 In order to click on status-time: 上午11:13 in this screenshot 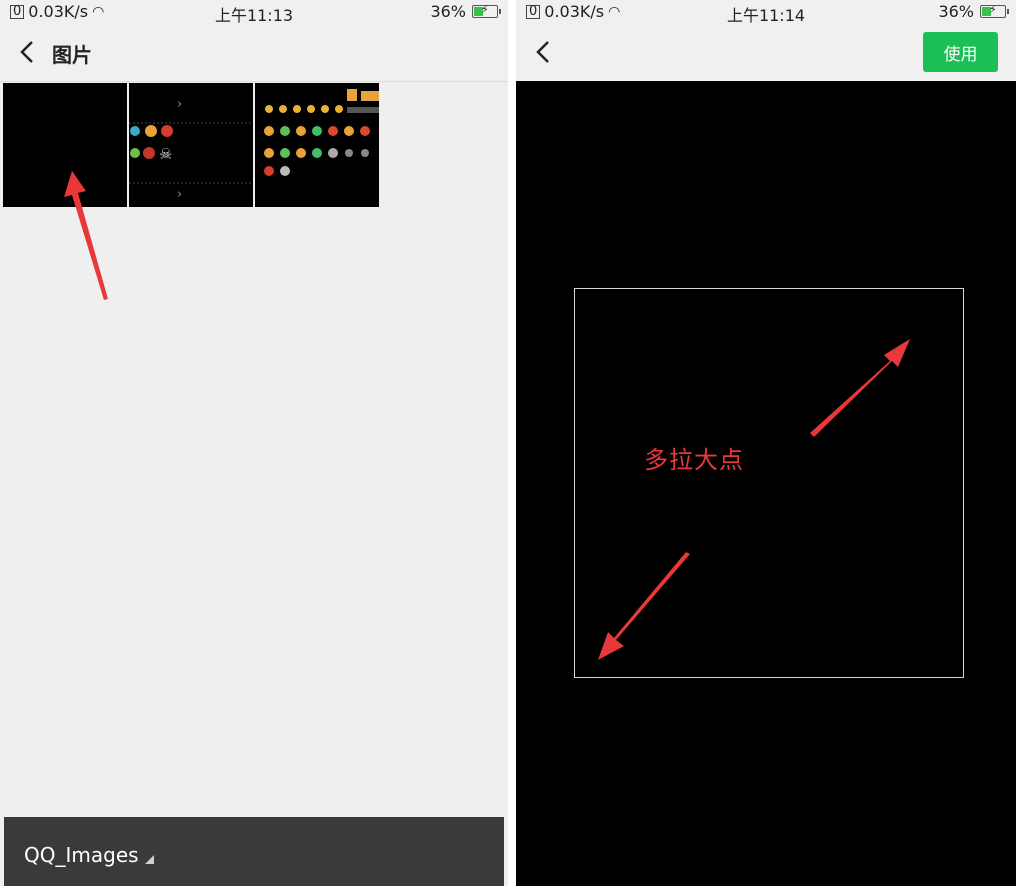, I will do `click(254, 15)`.